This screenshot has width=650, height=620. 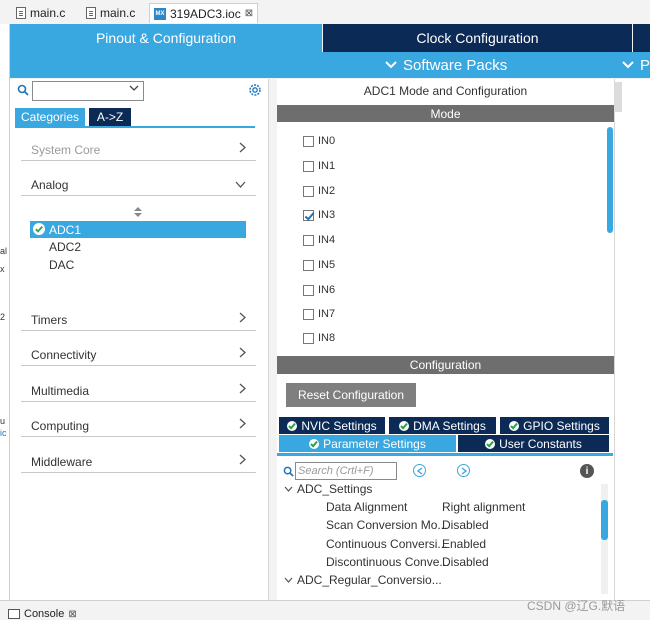 What do you see at coordinates (65, 230) in the screenshot?
I see `peripheral-label: ADC1` at bounding box center [65, 230].